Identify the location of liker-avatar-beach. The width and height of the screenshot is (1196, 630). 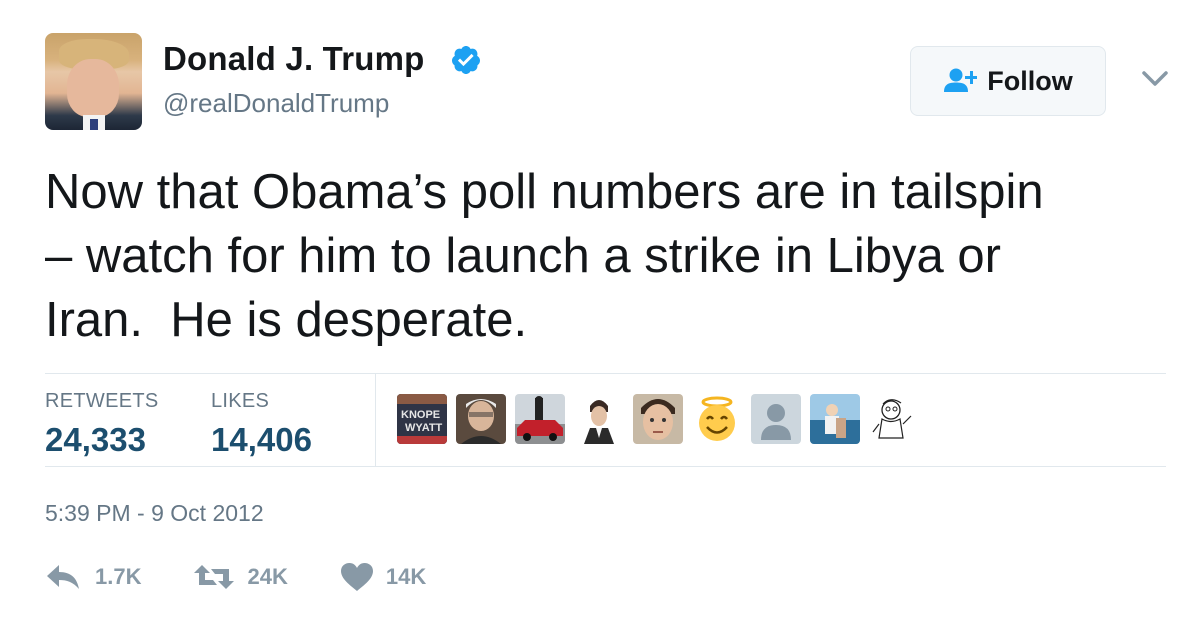
(835, 419).